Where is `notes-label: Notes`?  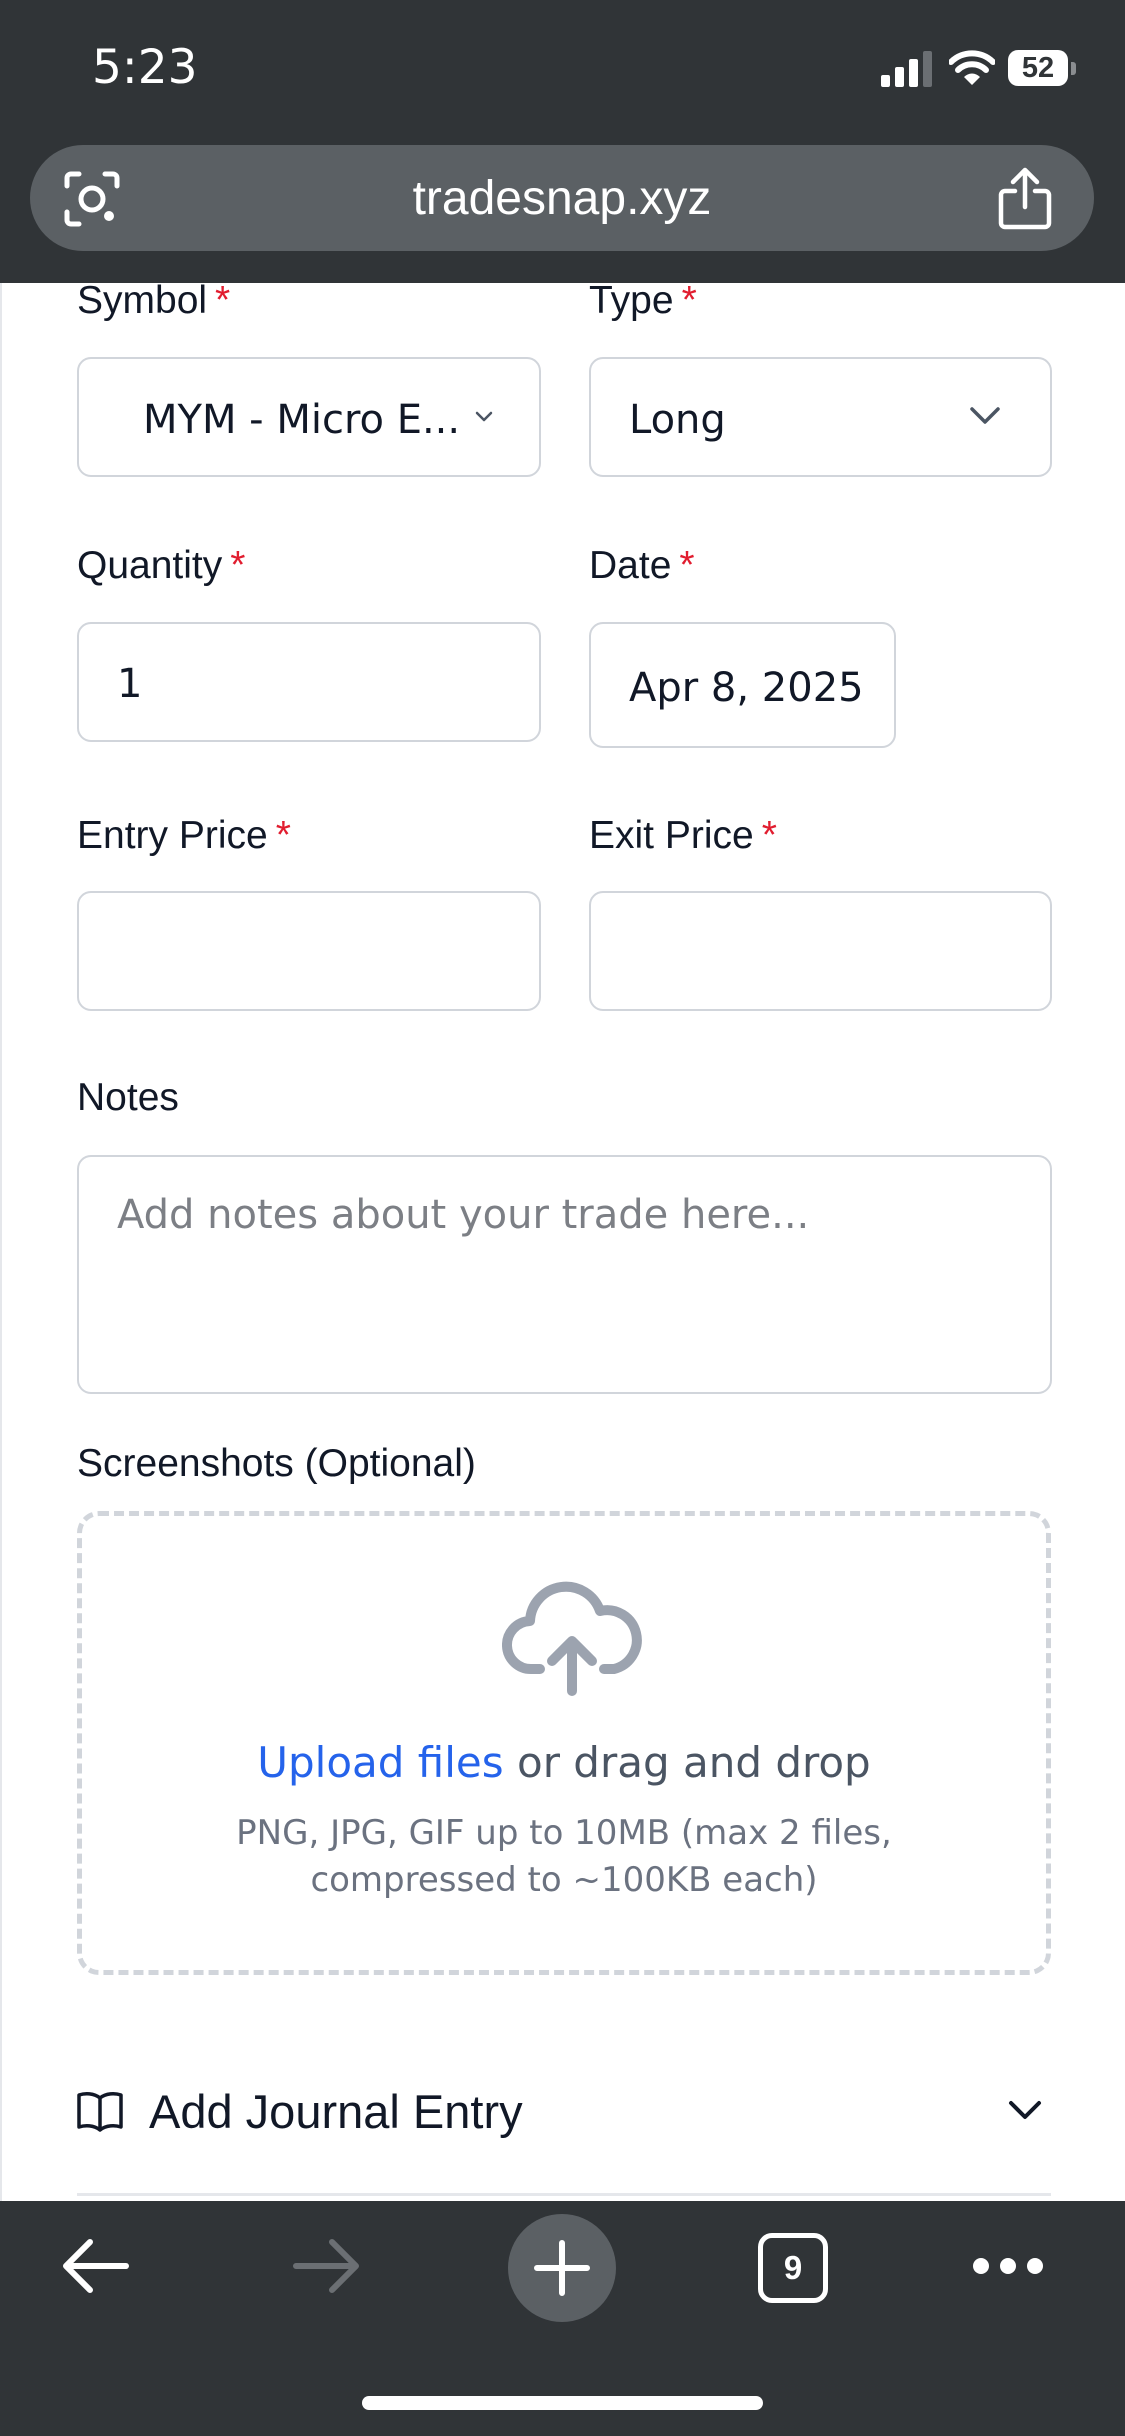
notes-label: Notes is located at coordinates (128, 1097).